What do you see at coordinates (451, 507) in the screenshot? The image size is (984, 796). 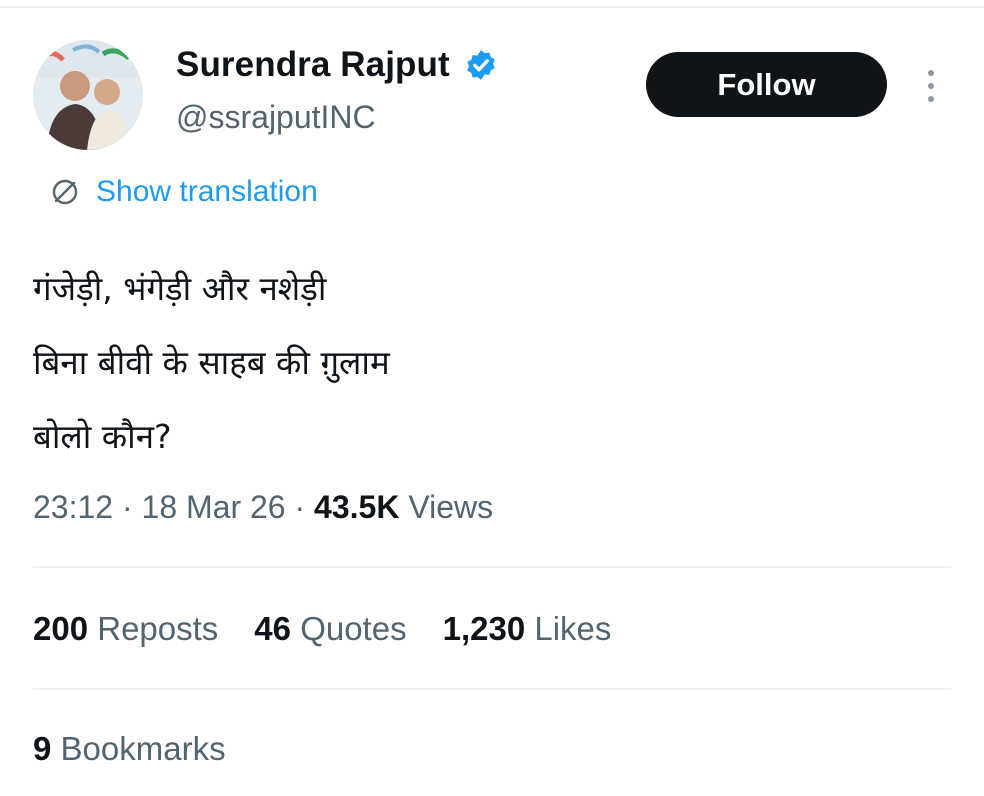 I see `views-label: Views` at bounding box center [451, 507].